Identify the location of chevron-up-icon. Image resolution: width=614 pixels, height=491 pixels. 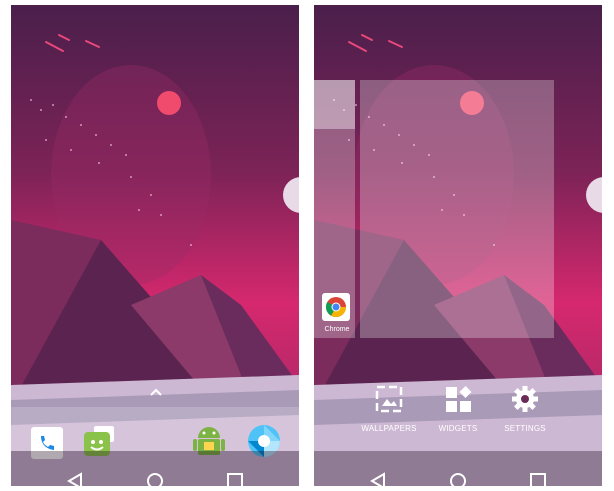
(156, 392).